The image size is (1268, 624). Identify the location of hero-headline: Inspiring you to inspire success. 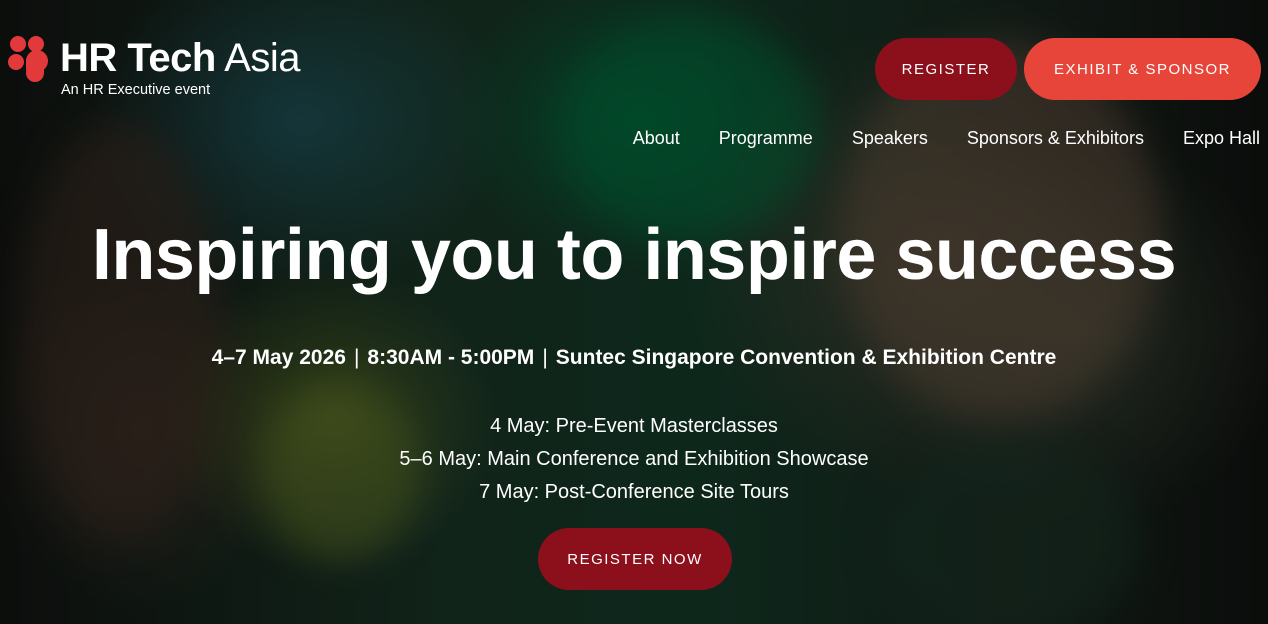
(634, 255).